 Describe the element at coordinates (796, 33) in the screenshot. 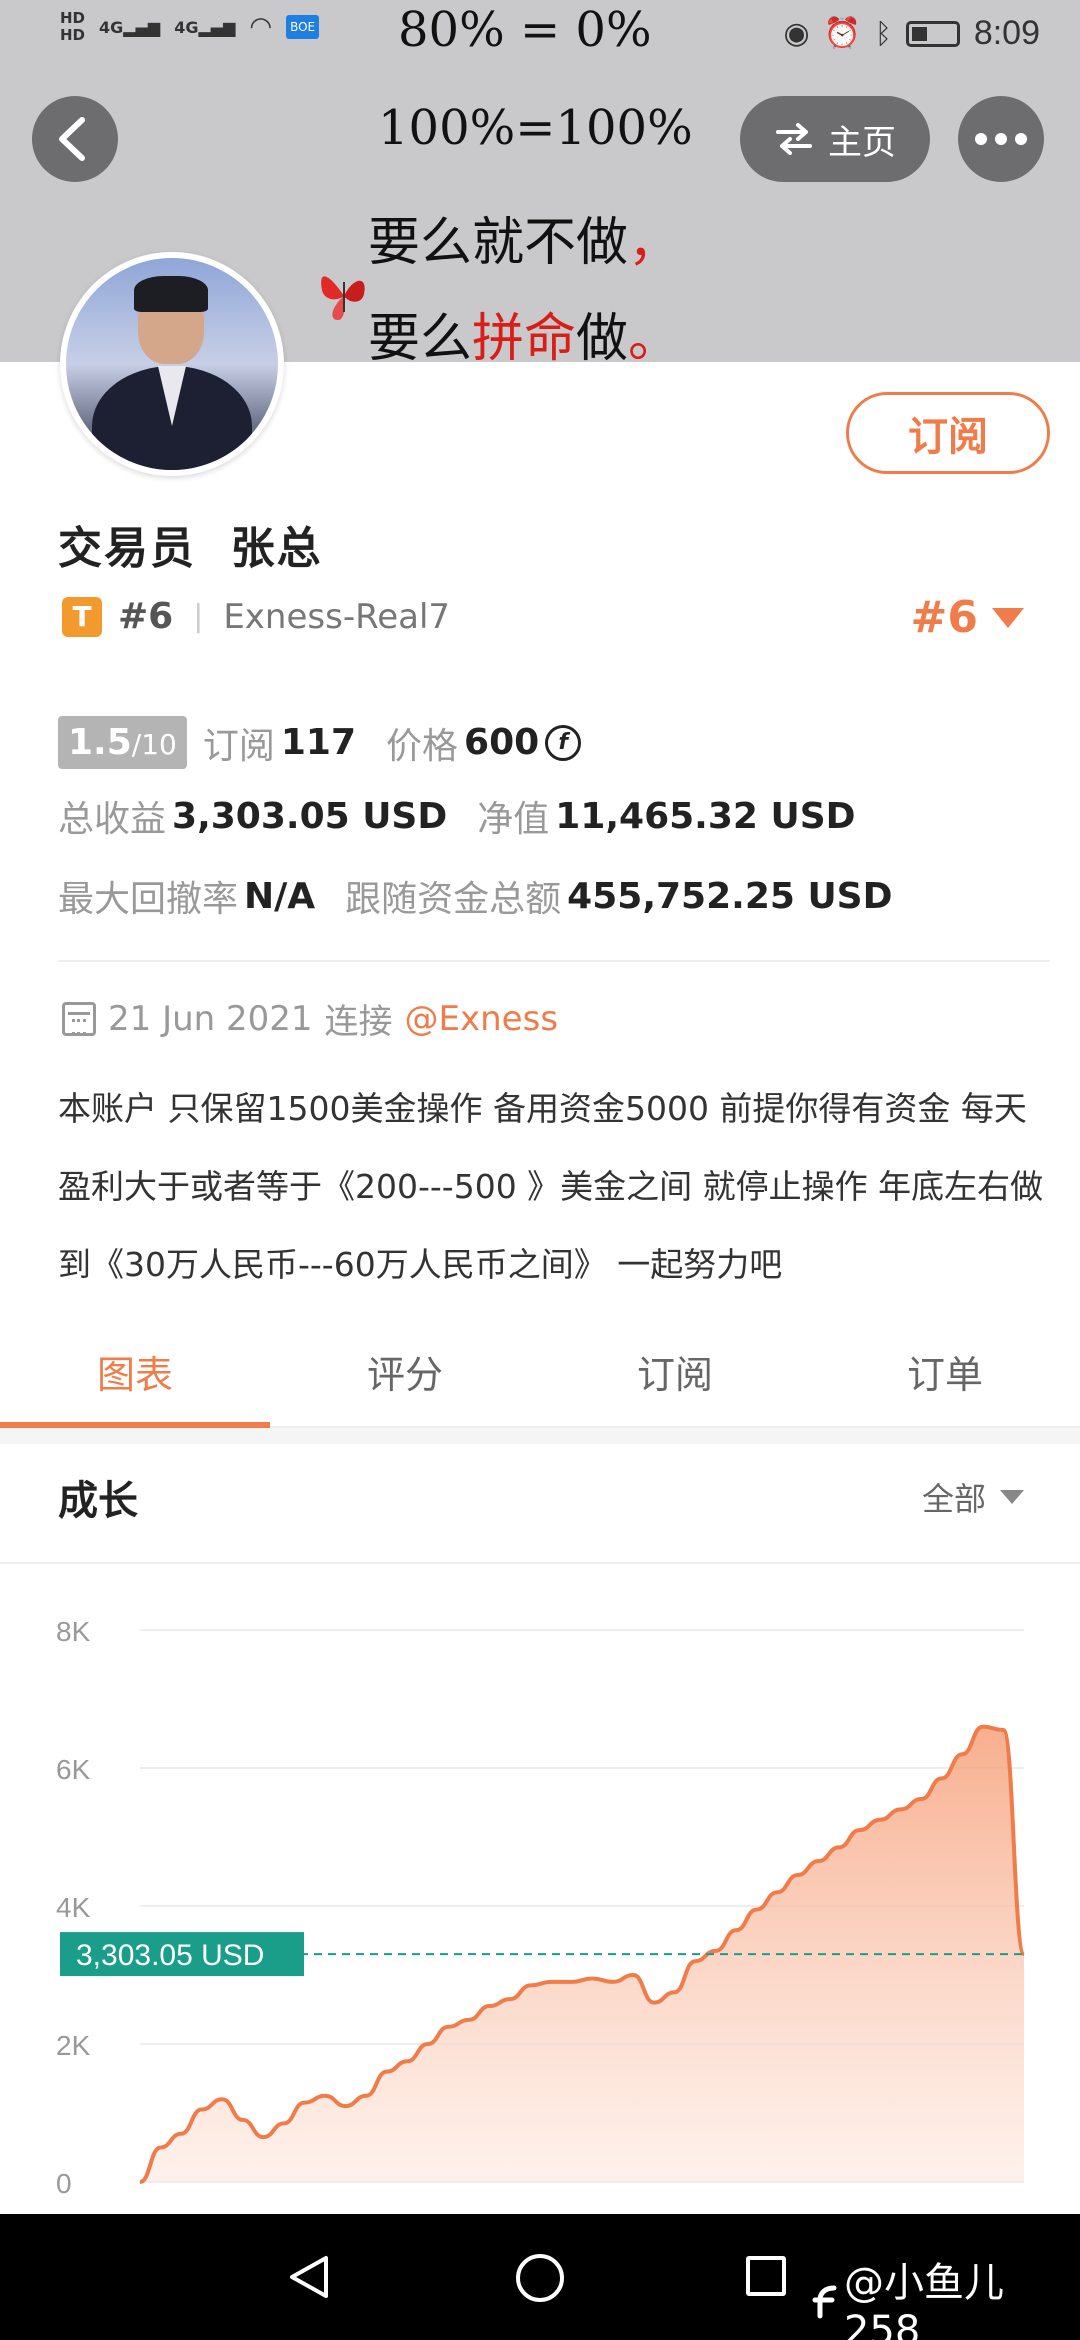

I see `eye-icon: ◉` at that location.